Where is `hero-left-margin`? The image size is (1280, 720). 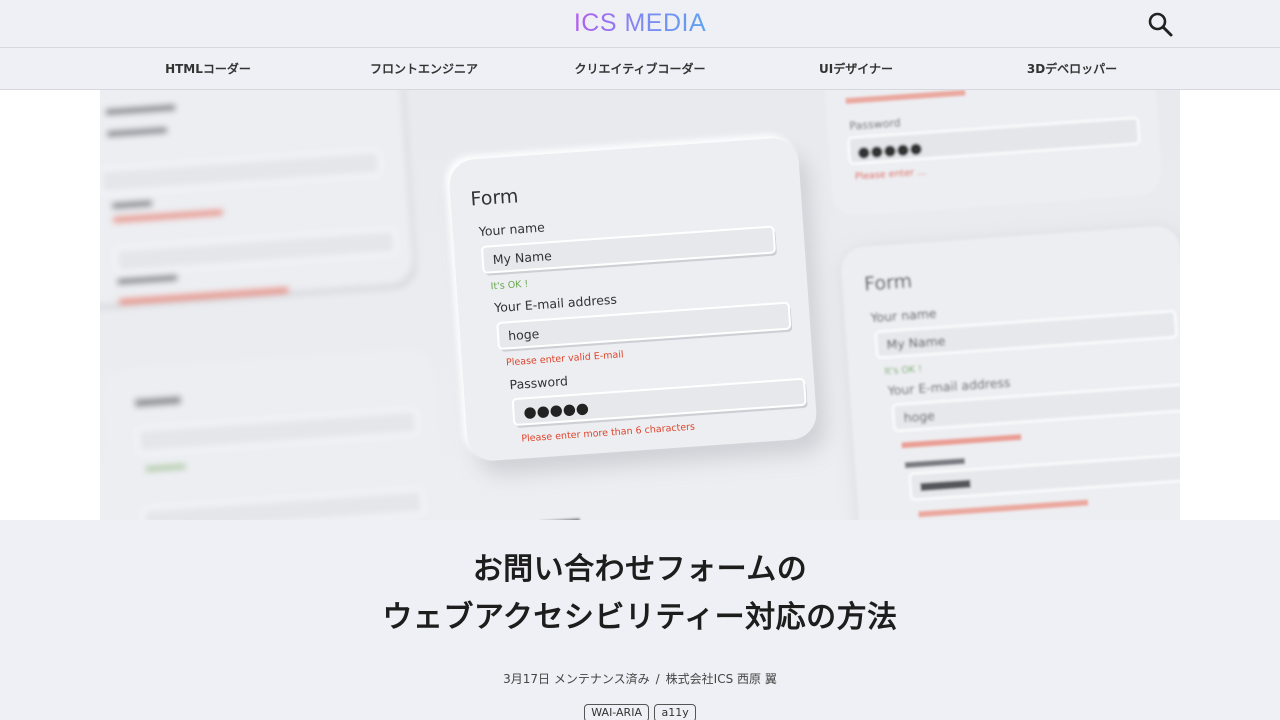 hero-left-margin is located at coordinates (50, 305).